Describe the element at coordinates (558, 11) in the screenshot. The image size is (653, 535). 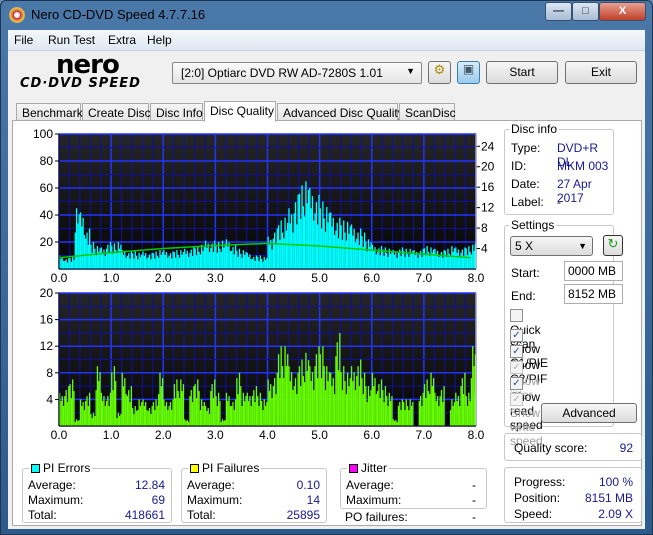
I see `minimize-button: —` at that location.